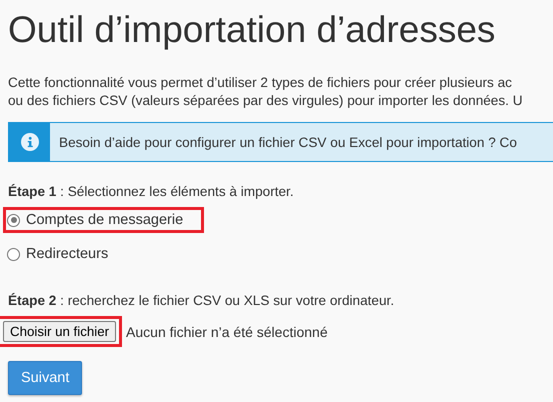 The height and width of the screenshot is (402, 553). What do you see at coordinates (57, 254) in the screenshot?
I see `radio-option: Redirecteurs` at bounding box center [57, 254].